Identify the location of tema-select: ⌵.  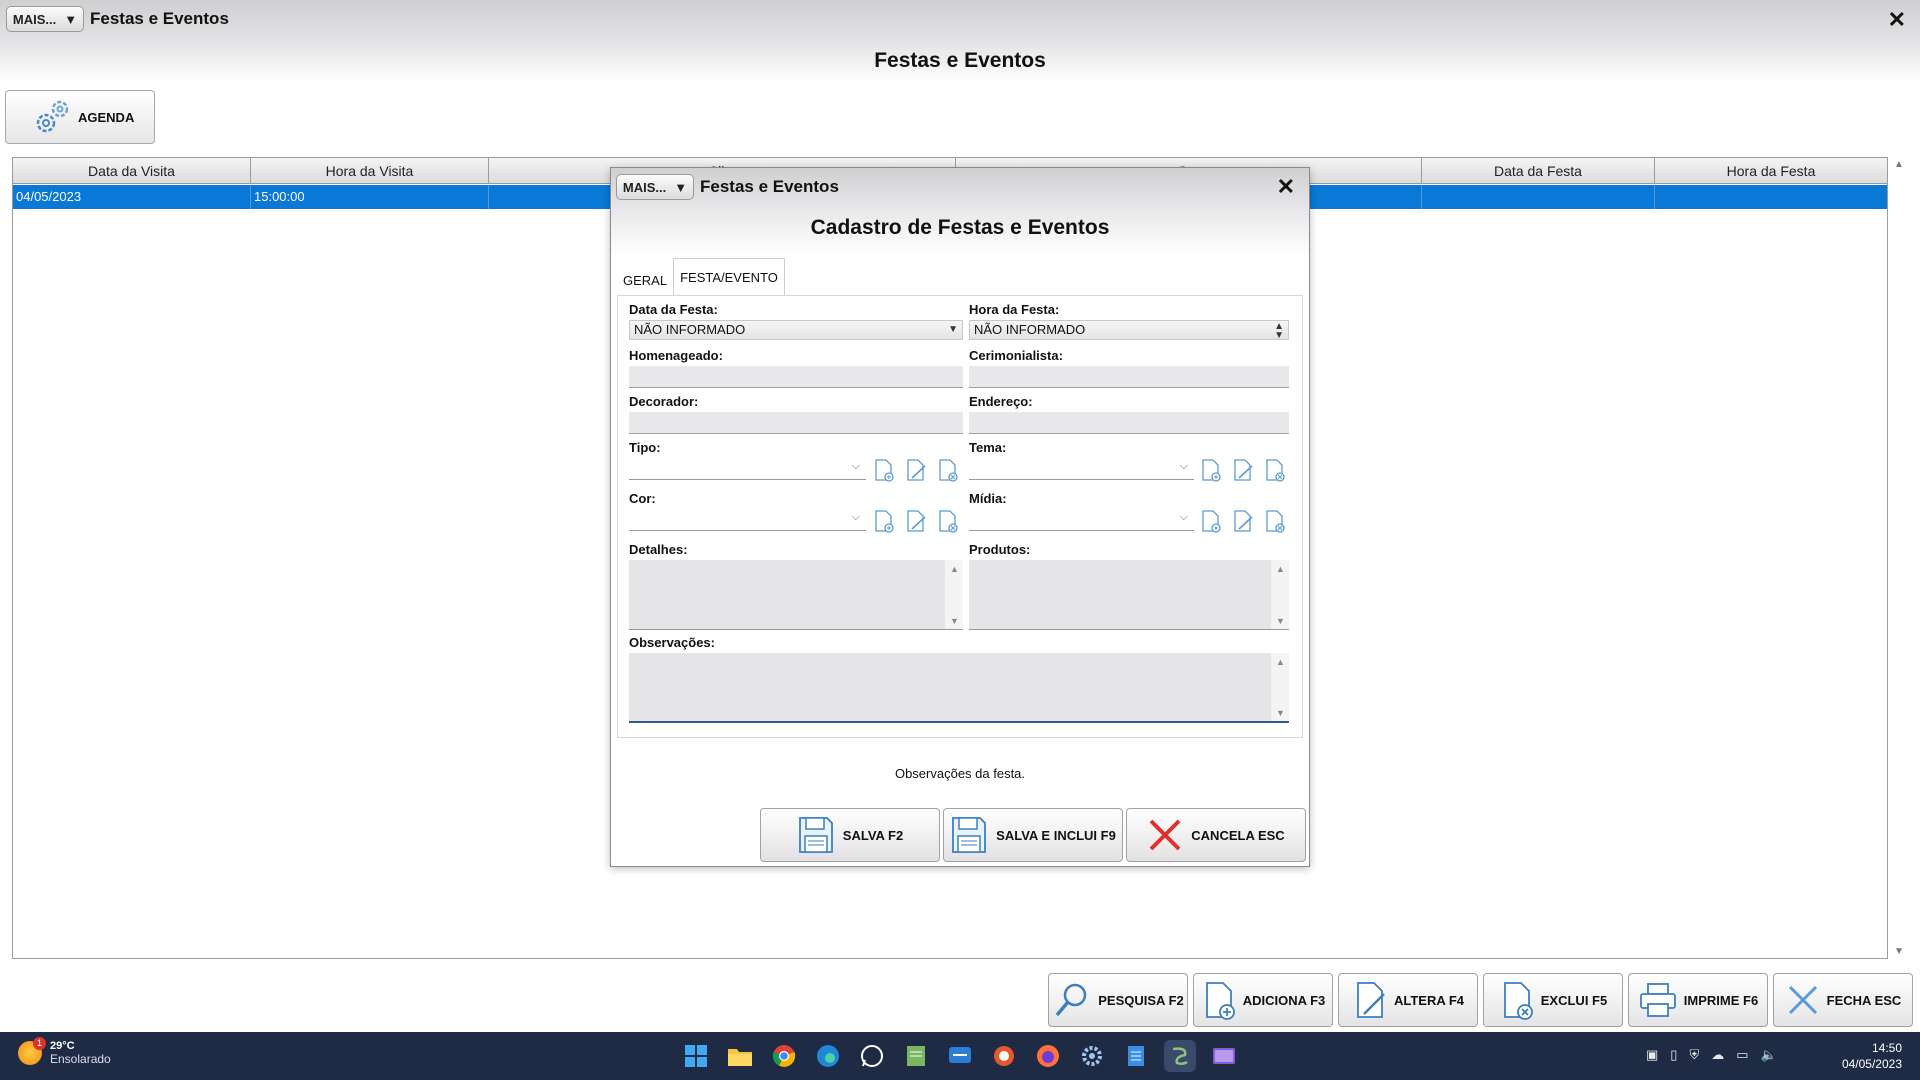
(1081, 469).